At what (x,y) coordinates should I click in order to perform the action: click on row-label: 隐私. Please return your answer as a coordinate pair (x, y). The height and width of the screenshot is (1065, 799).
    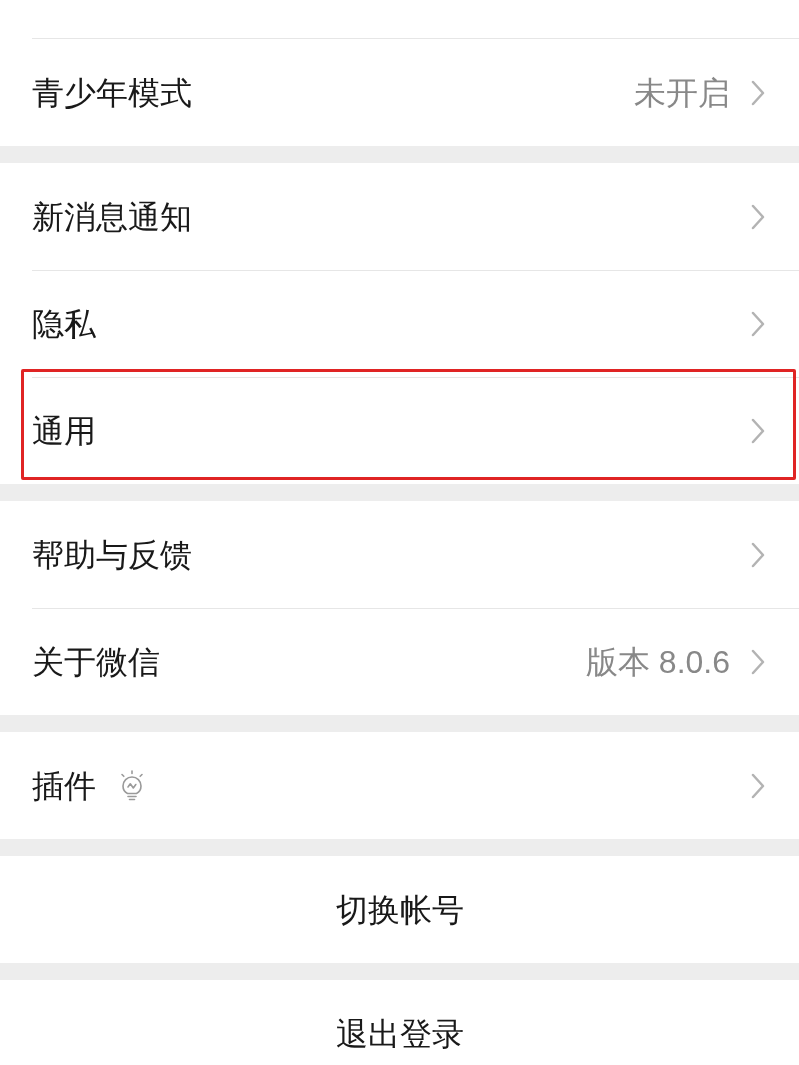
    Looking at the image, I should click on (64, 324).